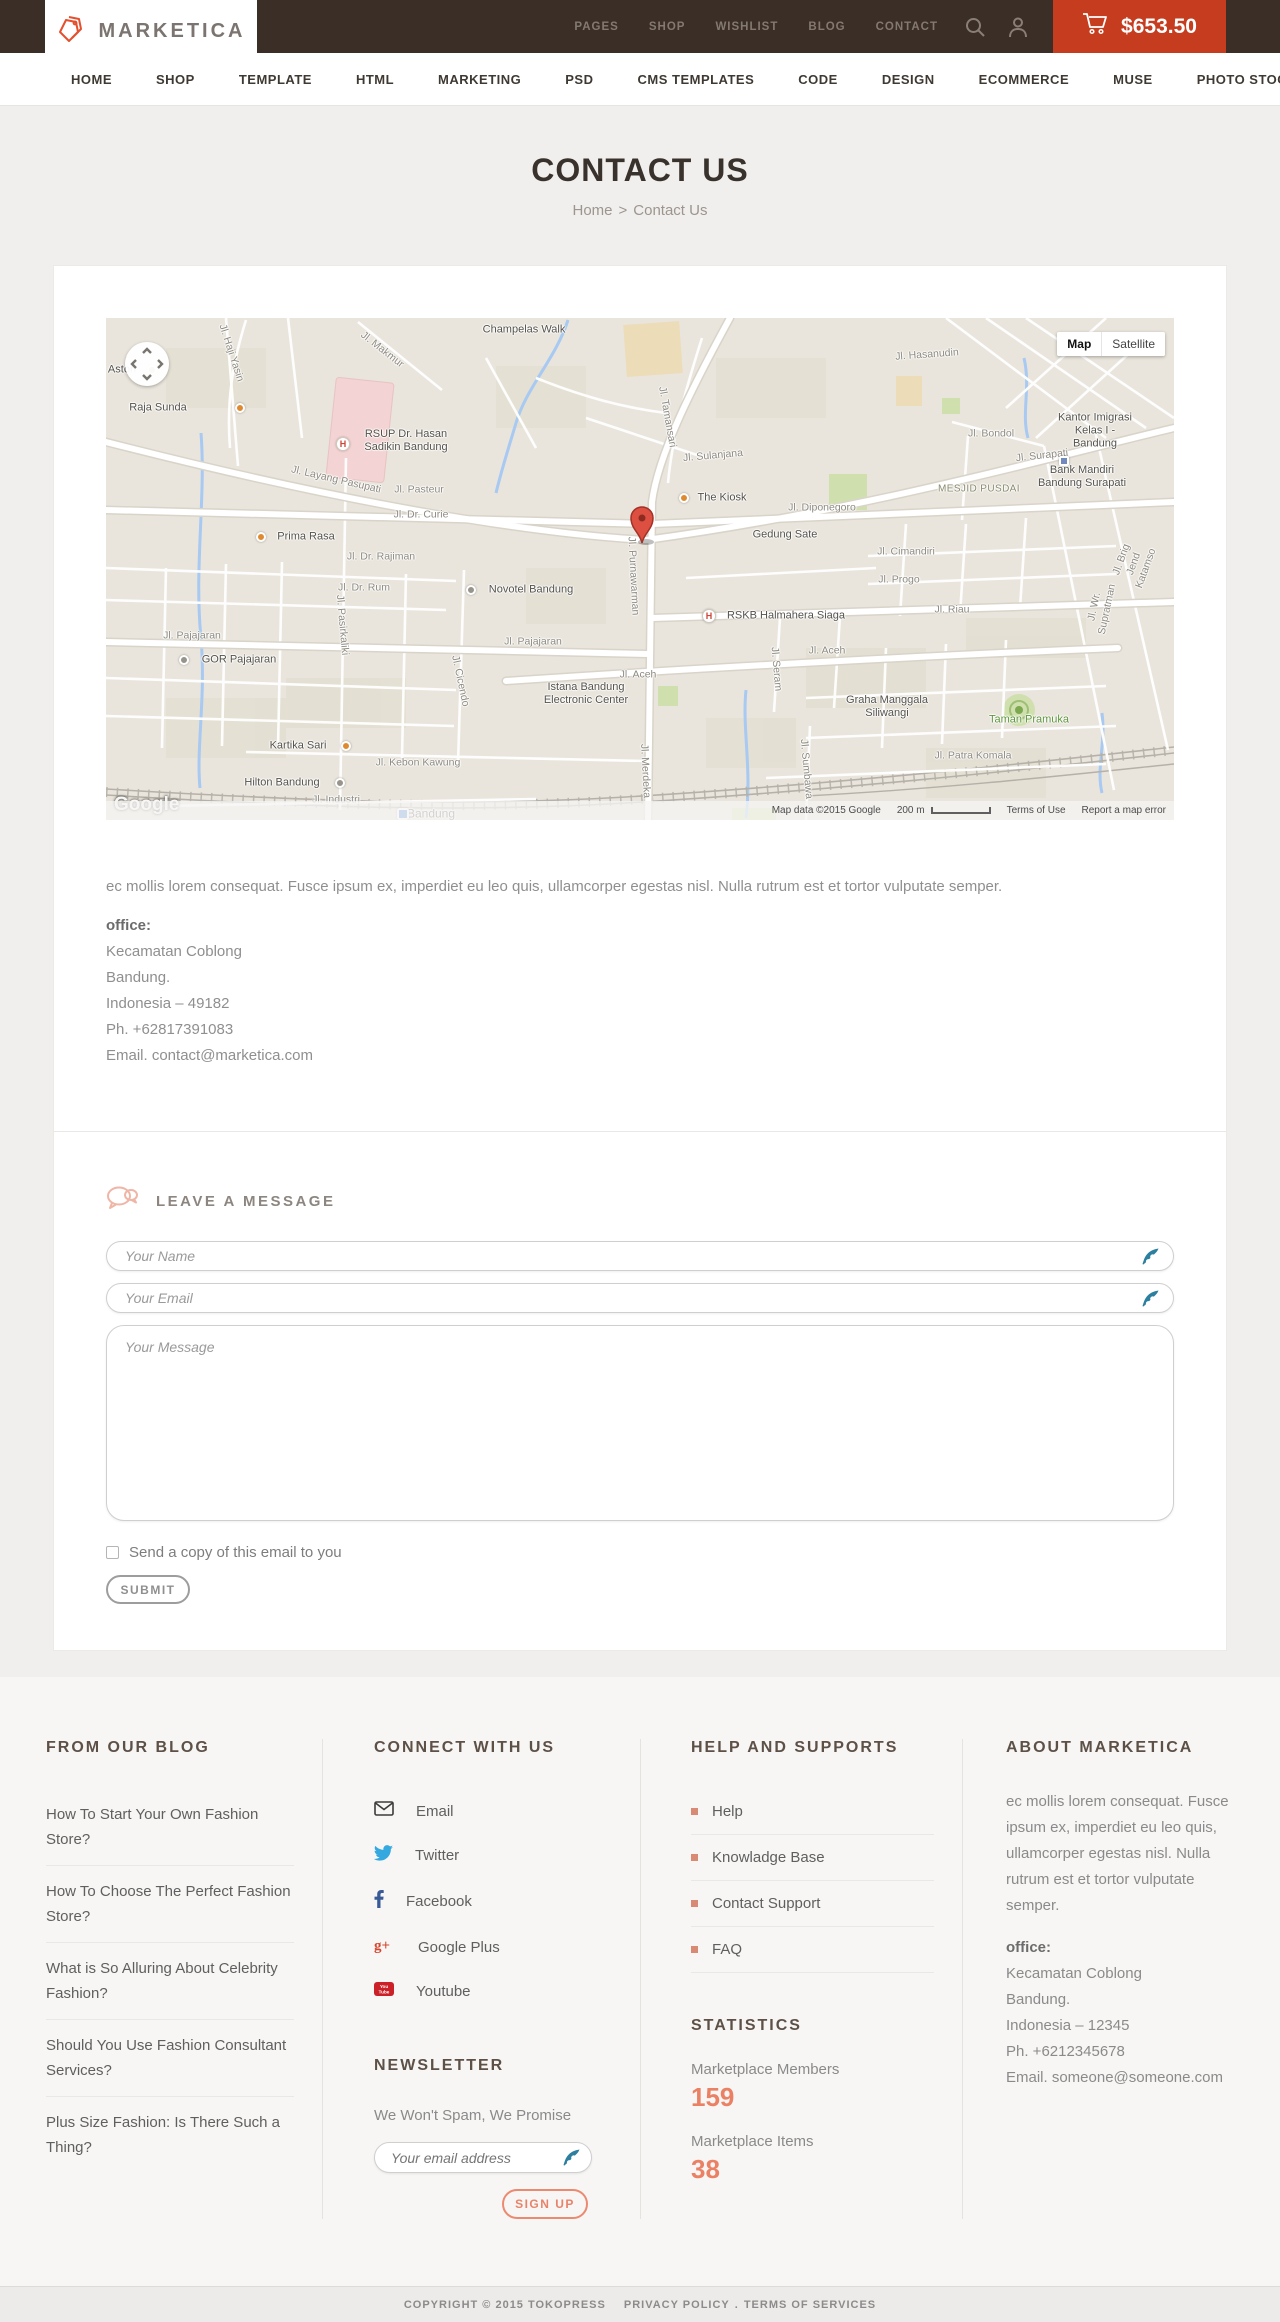  Describe the element at coordinates (826, 27) in the screenshot. I see `top-nav-item-blog: BLOG` at that location.